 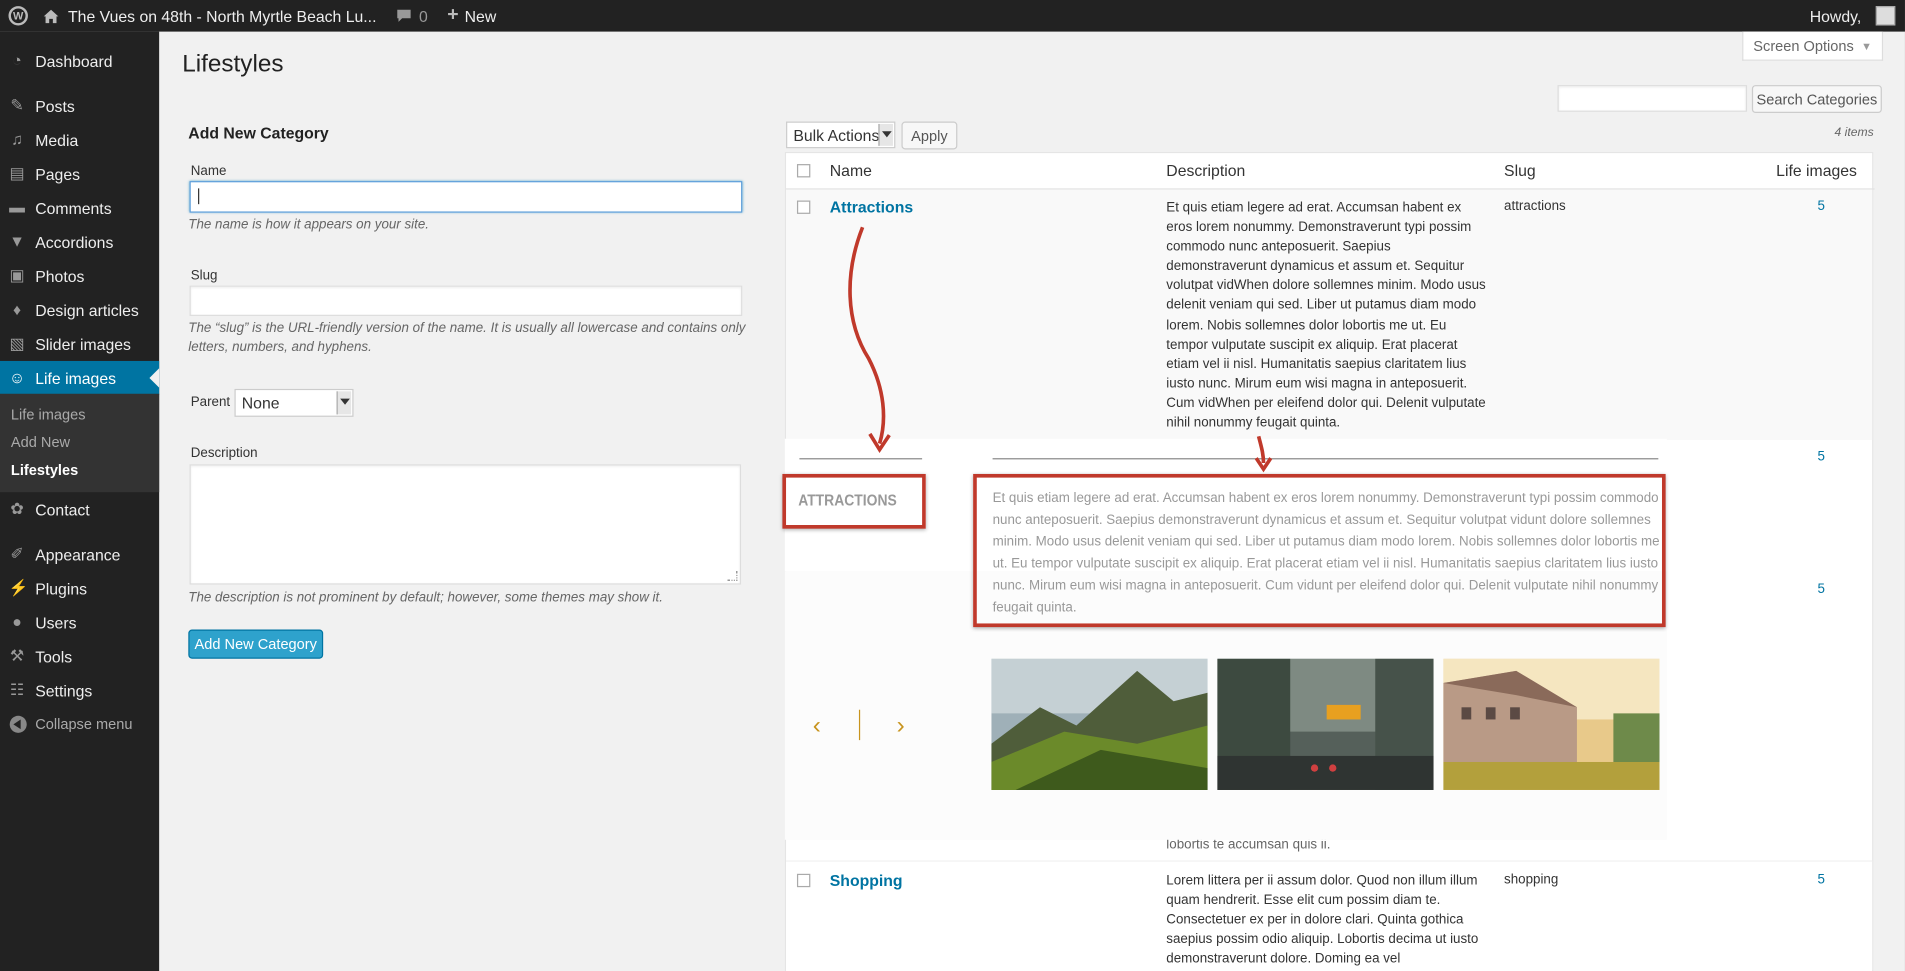 I want to click on comments-link: 0, so click(x=411, y=16).